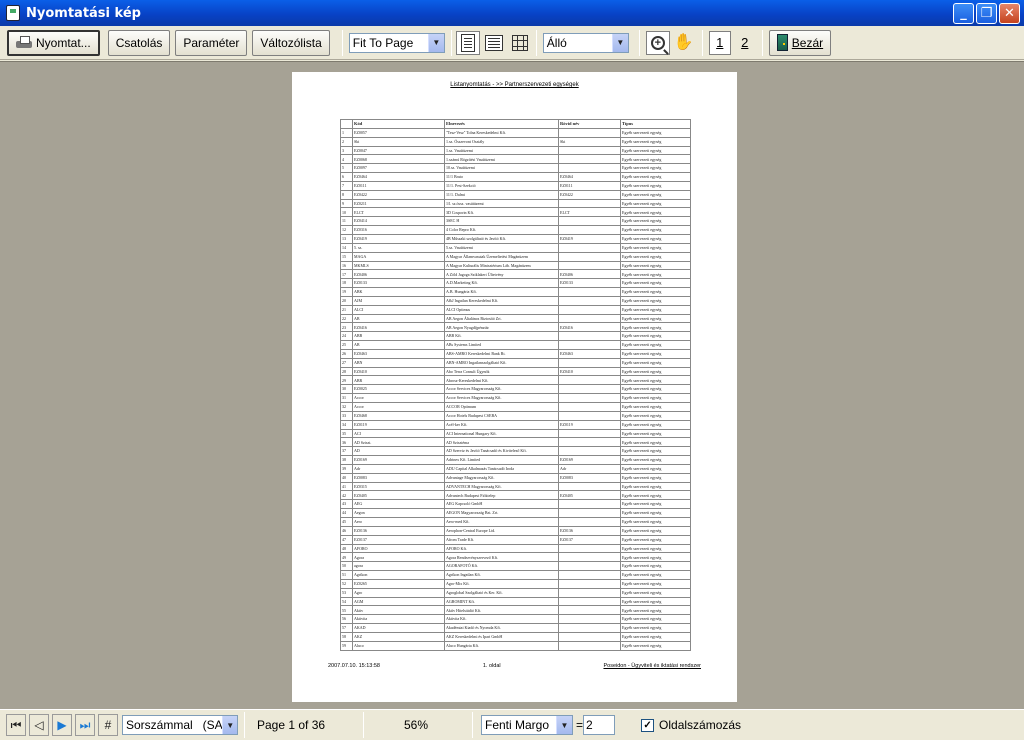 Image resolution: width=1024 pixels, height=740 pixels. I want to click on table-cell: AEG, so click(398, 504).